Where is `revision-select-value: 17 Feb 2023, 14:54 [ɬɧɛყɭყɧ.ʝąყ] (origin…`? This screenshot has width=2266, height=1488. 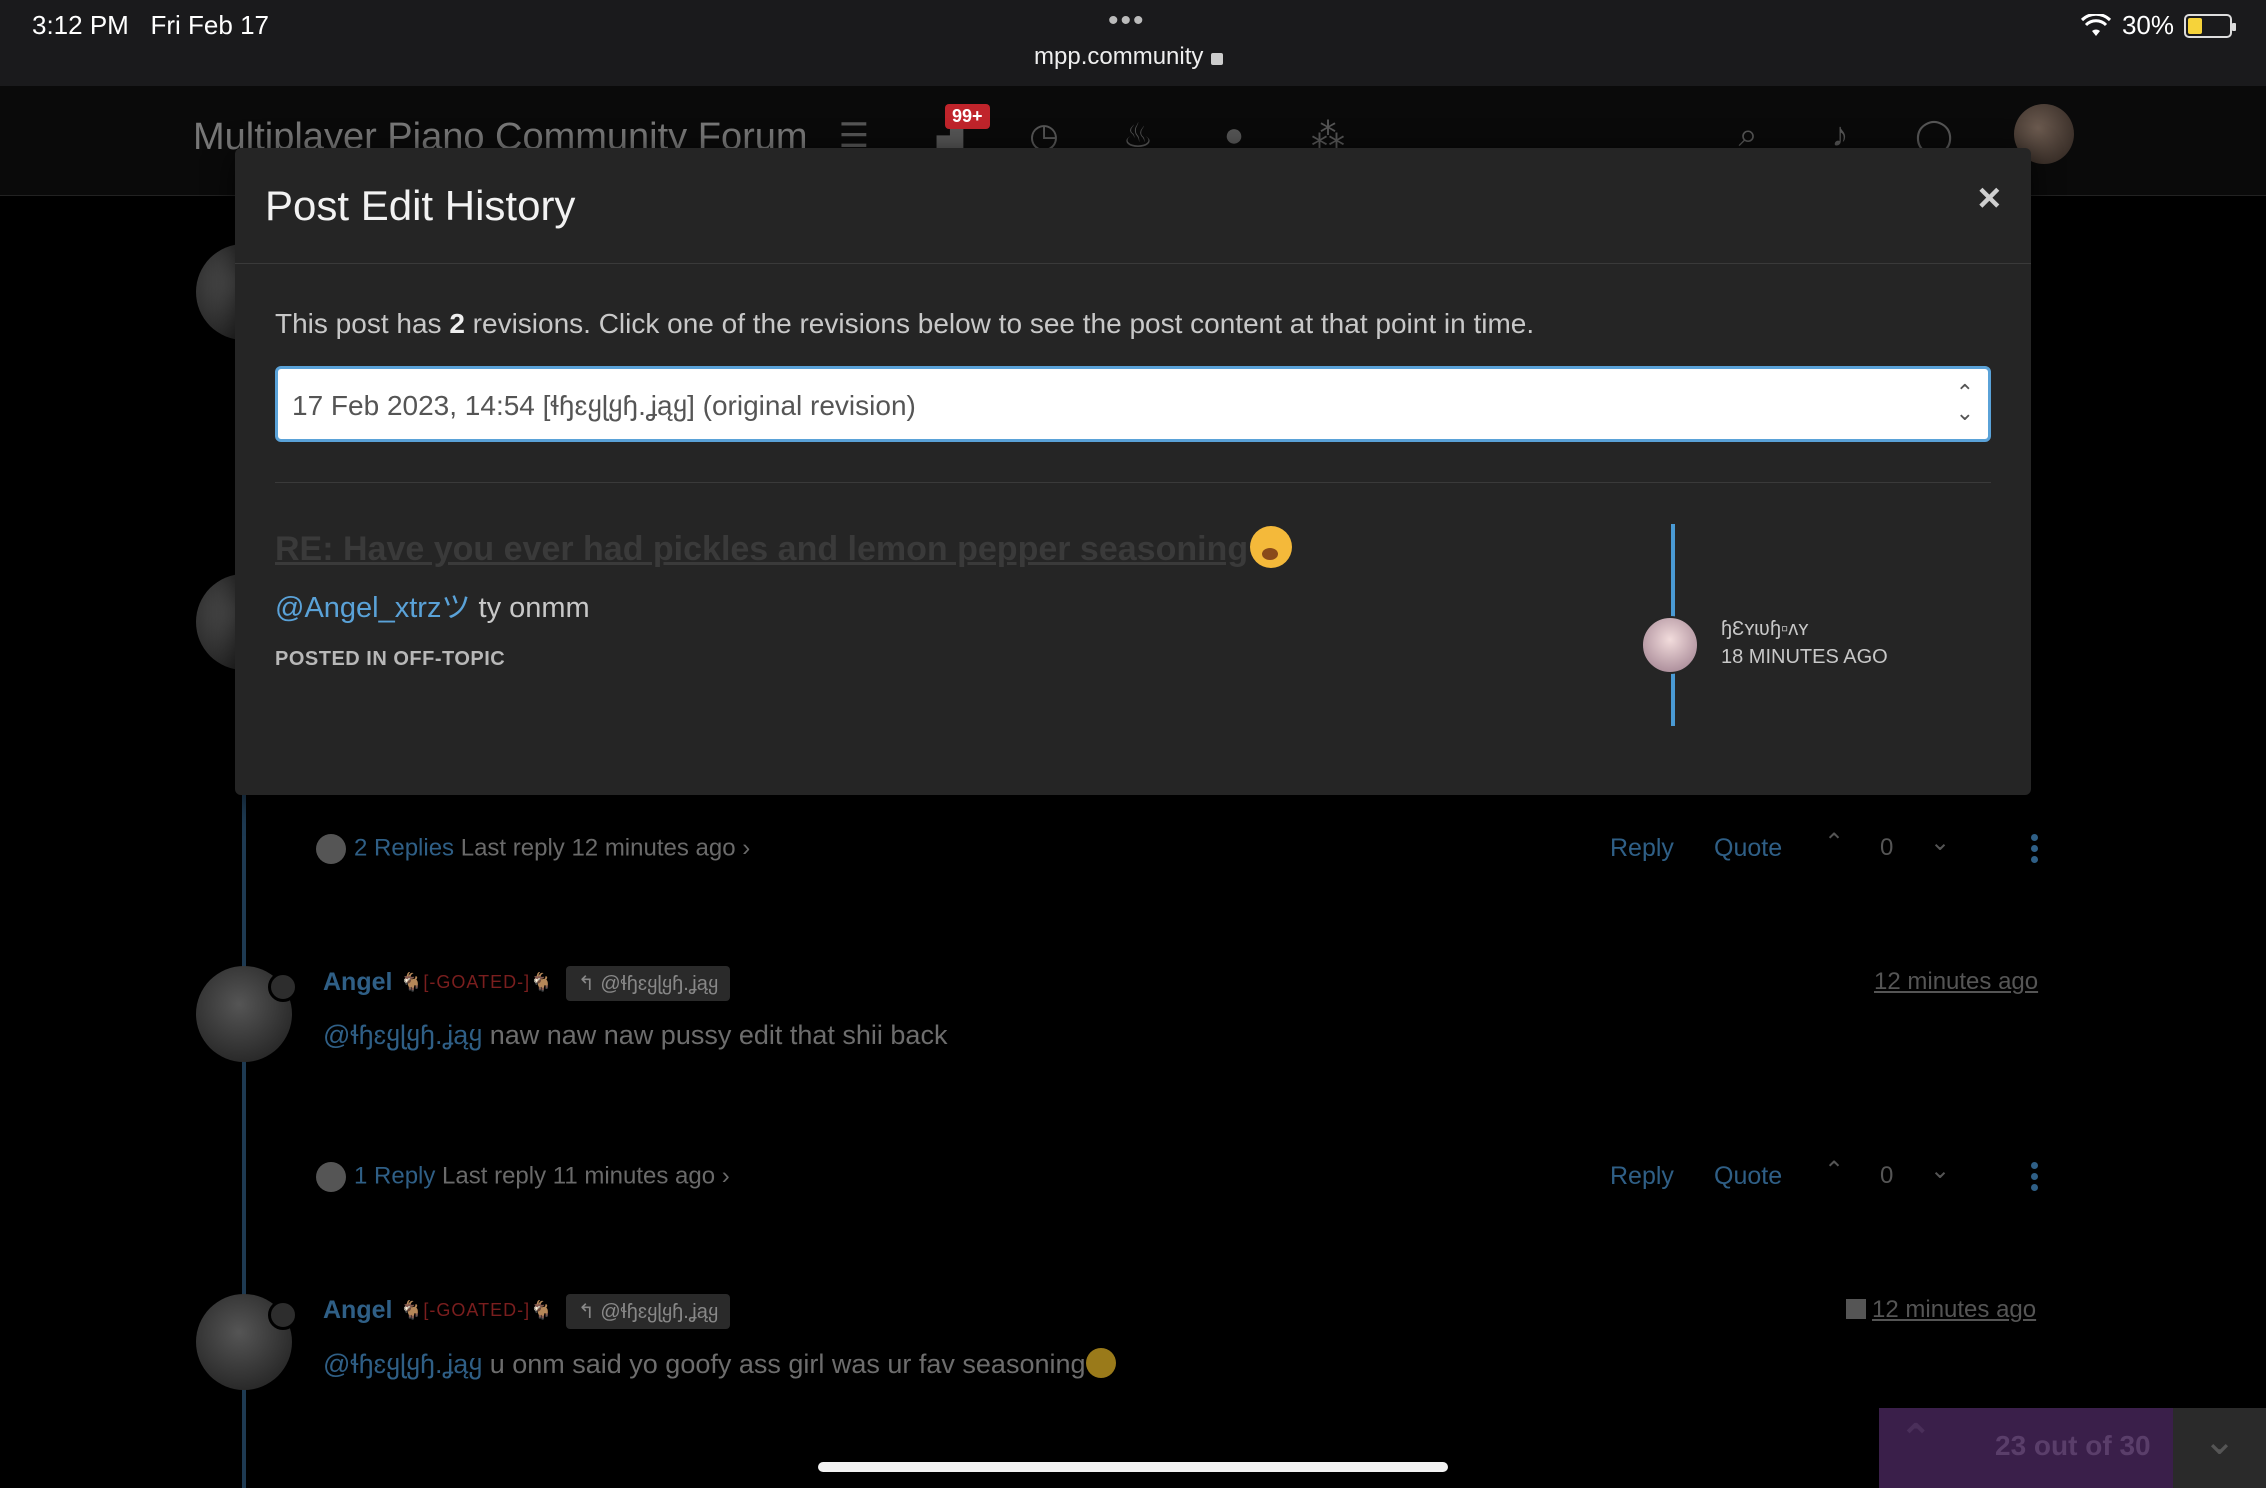 revision-select-value: 17 Feb 2023, 14:54 [ɬɧɛყɭყɧ.ʝąყ] (origin… is located at coordinates (604, 405).